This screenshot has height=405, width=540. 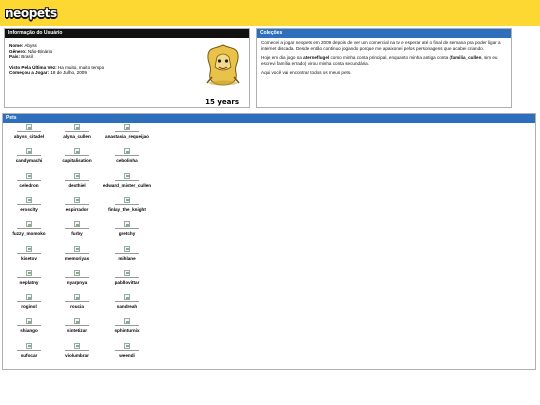 I want to click on pet-name: shiango, so click(x=29, y=330).